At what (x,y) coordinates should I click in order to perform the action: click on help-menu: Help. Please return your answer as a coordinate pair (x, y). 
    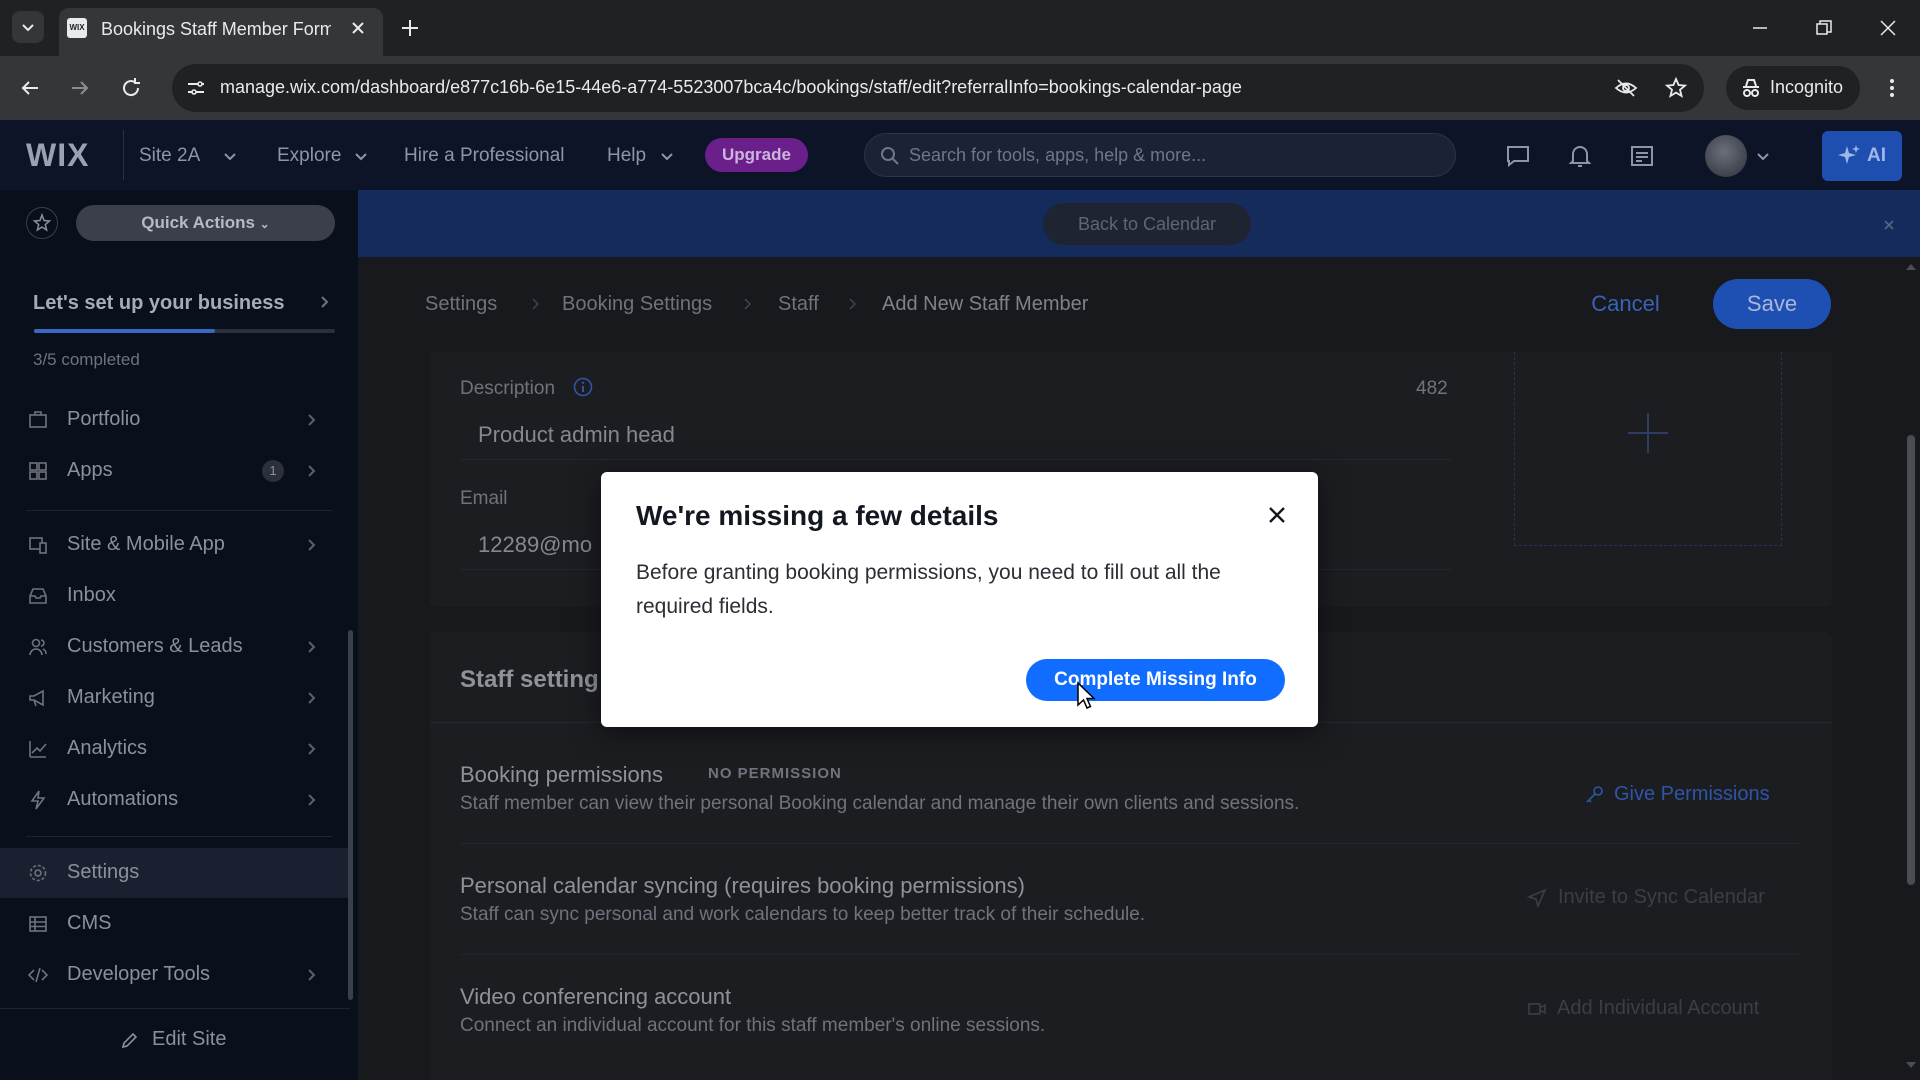
    Looking at the image, I should click on (626, 156).